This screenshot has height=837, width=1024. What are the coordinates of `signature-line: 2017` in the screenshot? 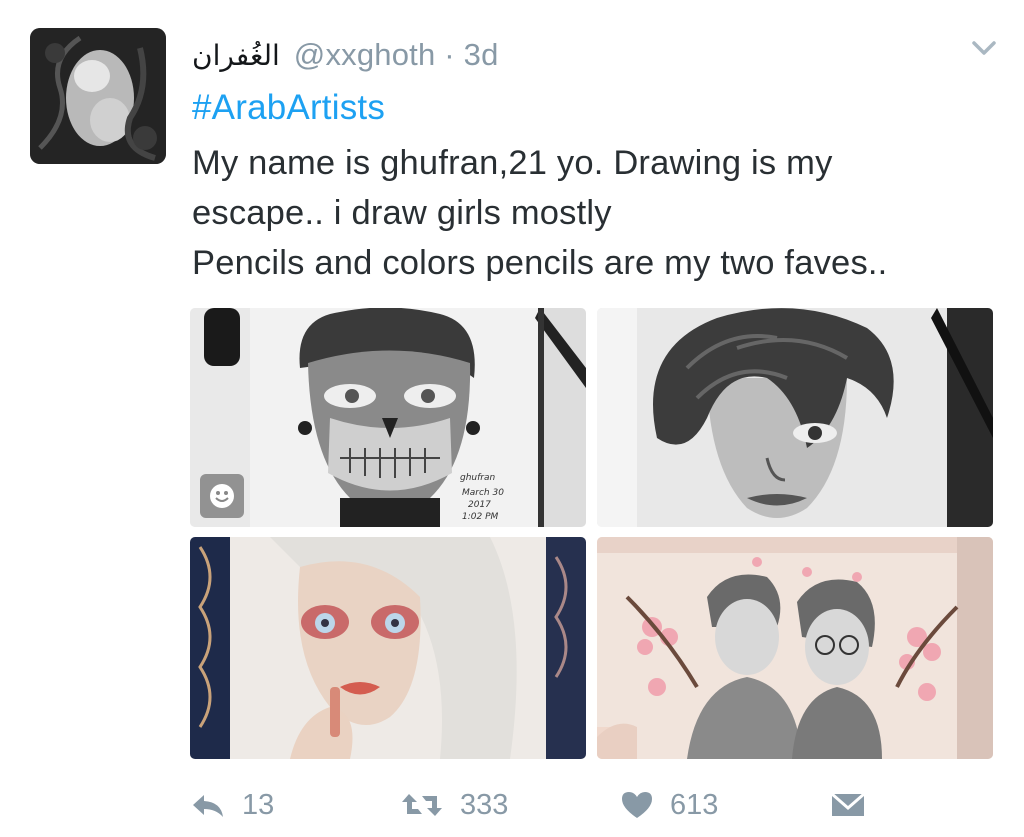 It's located at (479, 505).